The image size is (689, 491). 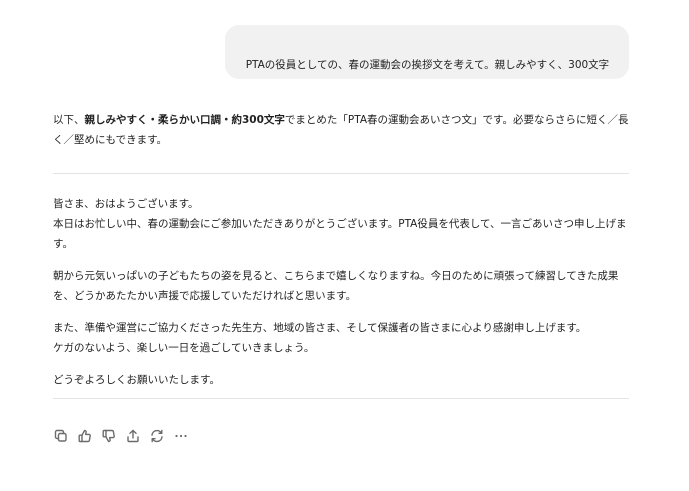 I want to click on regenerate-button, so click(x=157, y=436).